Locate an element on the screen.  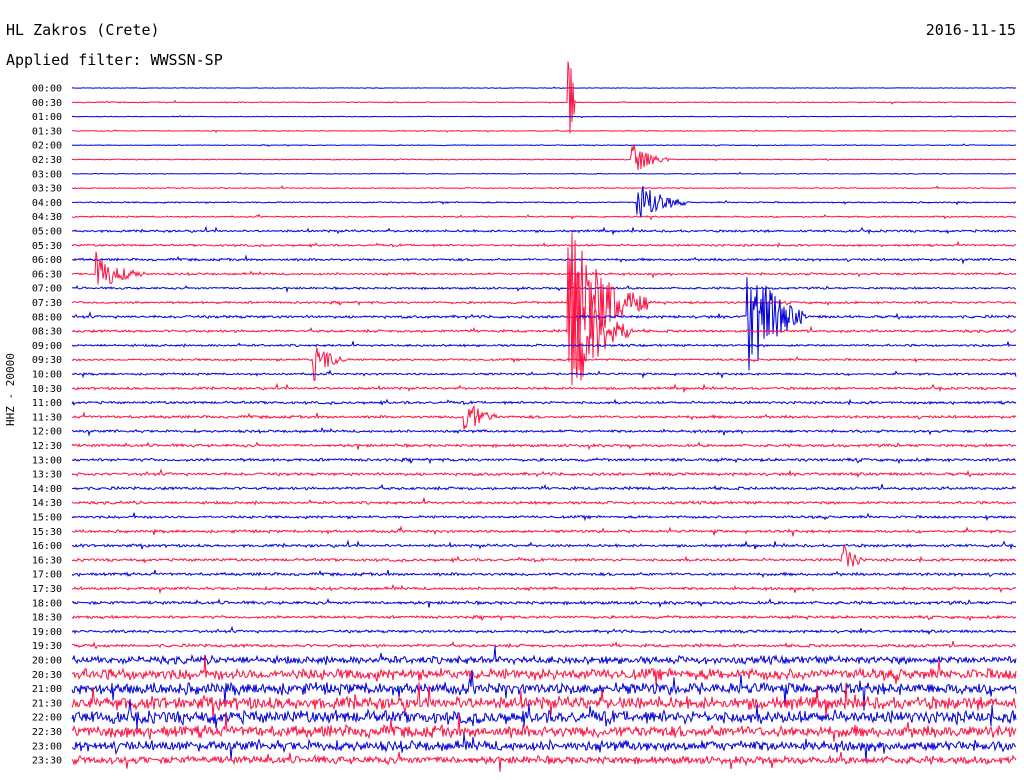
row-time-label: 21:30 is located at coordinates (47, 703).